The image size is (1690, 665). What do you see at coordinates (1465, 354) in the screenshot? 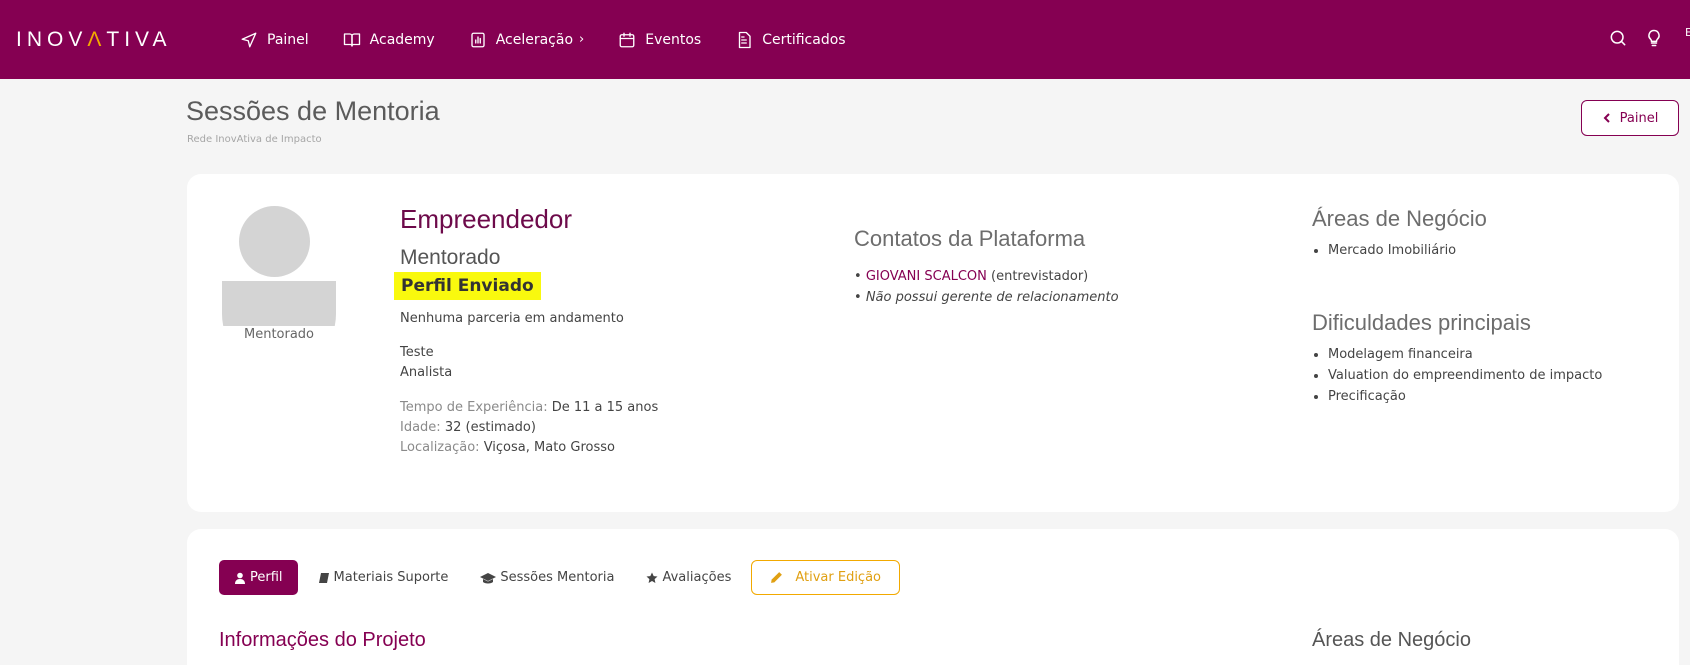
I see `list-item: Modelagem financeira` at bounding box center [1465, 354].